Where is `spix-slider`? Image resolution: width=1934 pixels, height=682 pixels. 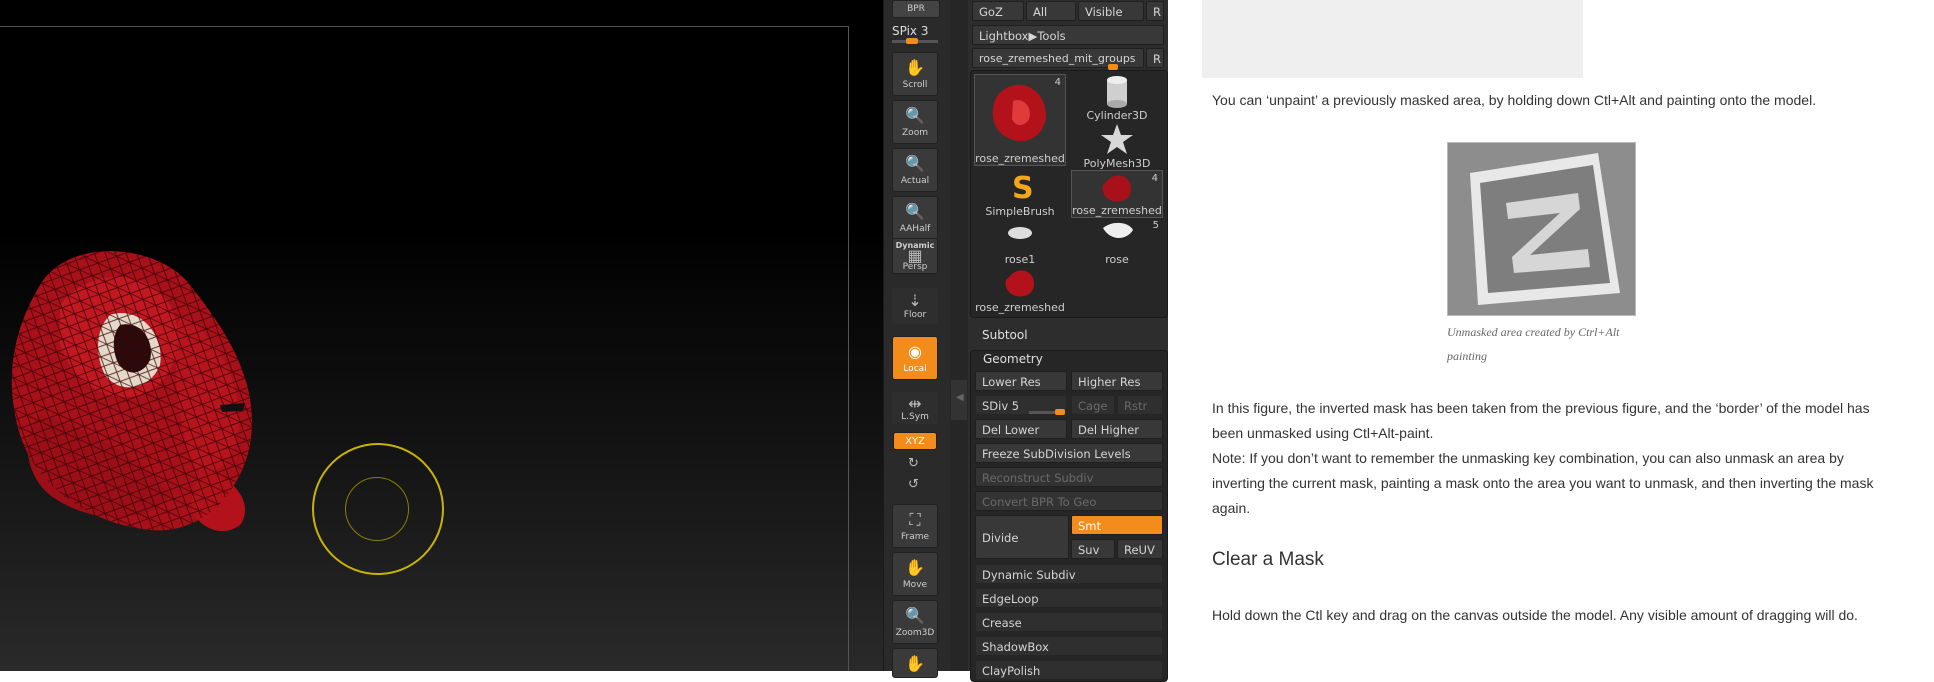 spix-slider is located at coordinates (915, 41).